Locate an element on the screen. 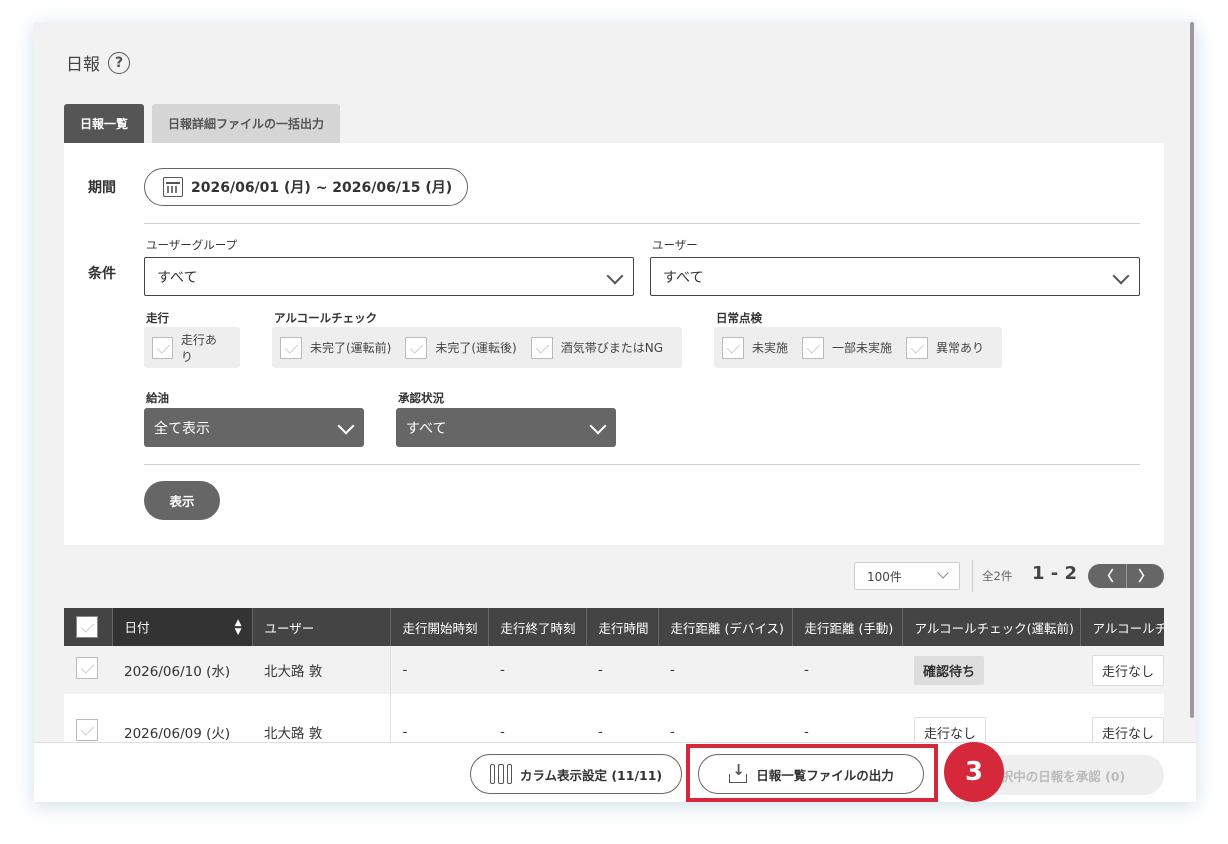  driving-label: 走行 is located at coordinates (157, 318).